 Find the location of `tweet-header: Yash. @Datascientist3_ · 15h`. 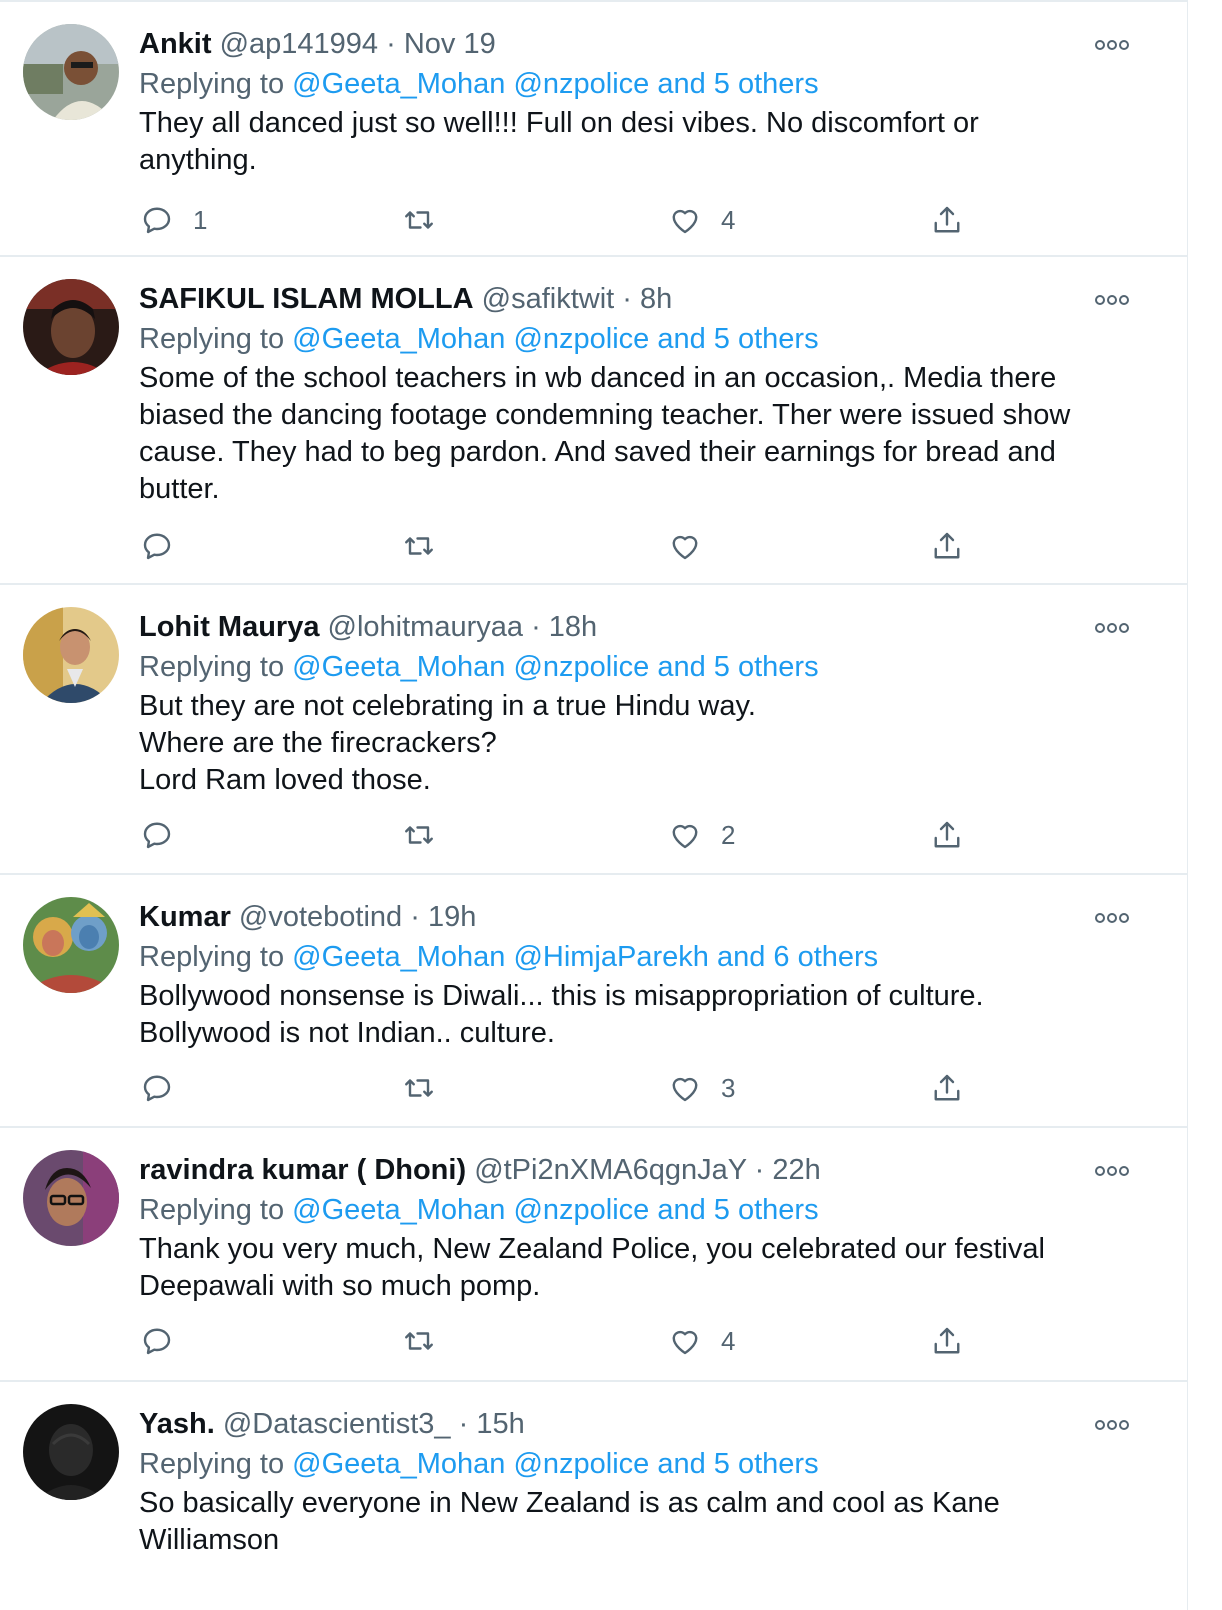

tweet-header: Yash. @Datascientist3_ · 15h is located at coordinates (643, 1424).